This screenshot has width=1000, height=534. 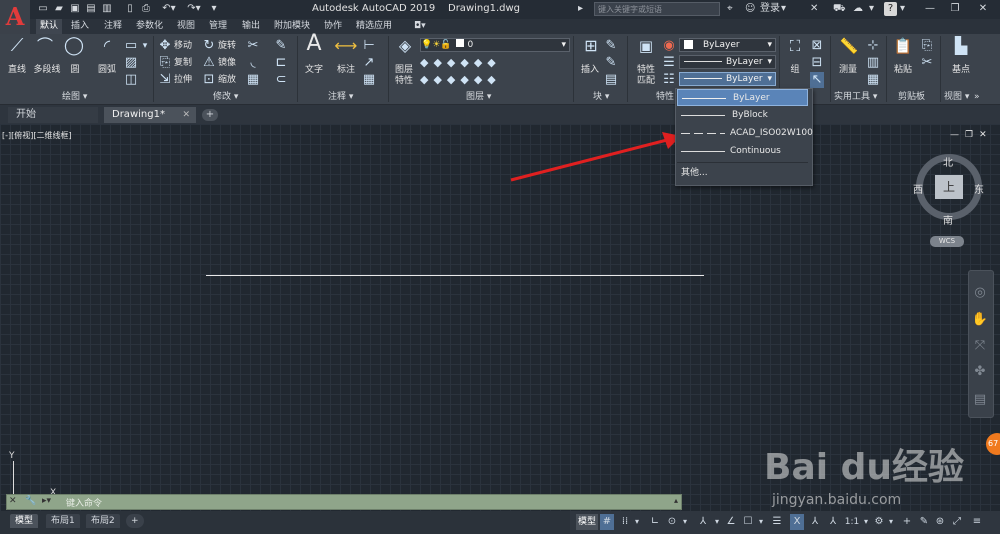 I want to click on lineweight-icon: ☰, so click(x=669, y=63).